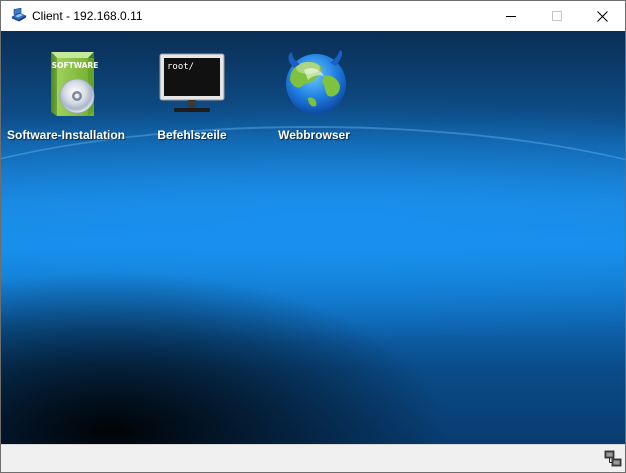 Image resolution: width=626 pixels, height=473 pixels. I want to click on maximize-icon, so click(557, 16).